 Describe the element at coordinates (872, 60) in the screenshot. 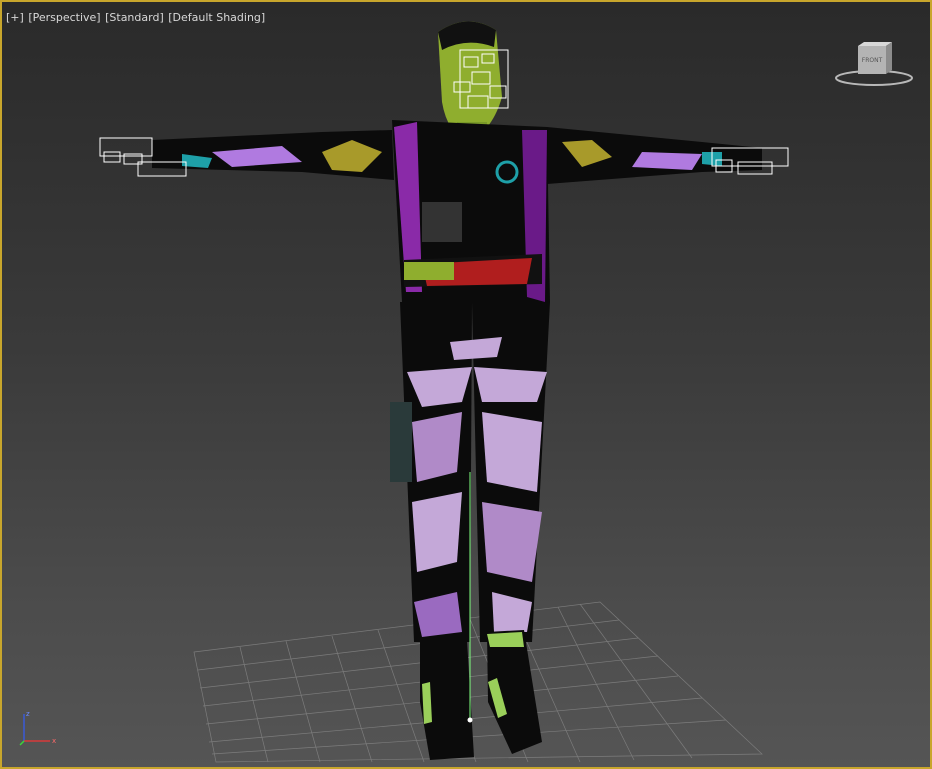

I see `viewcube-front-label: FRONT` at that location.